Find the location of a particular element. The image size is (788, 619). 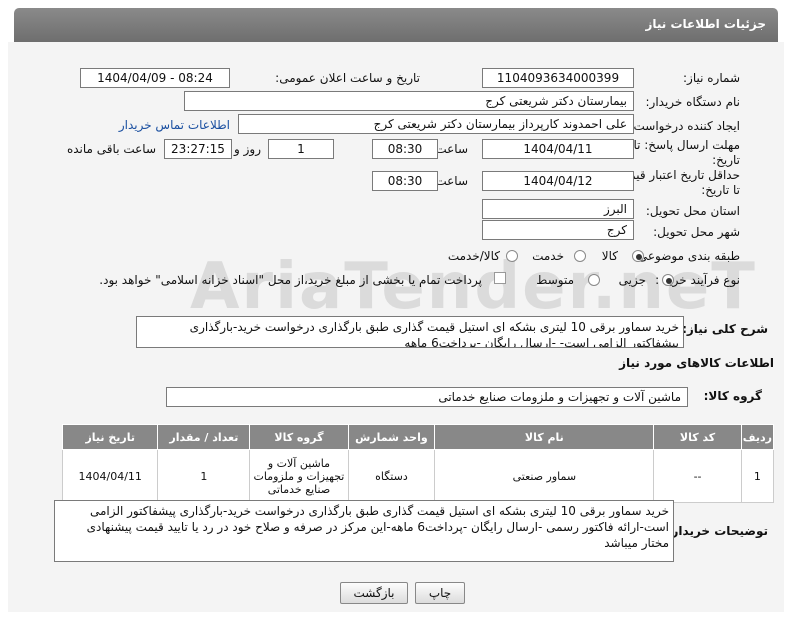

remaining-time-field: 23:27:15 is located at coordinates (198, 149).